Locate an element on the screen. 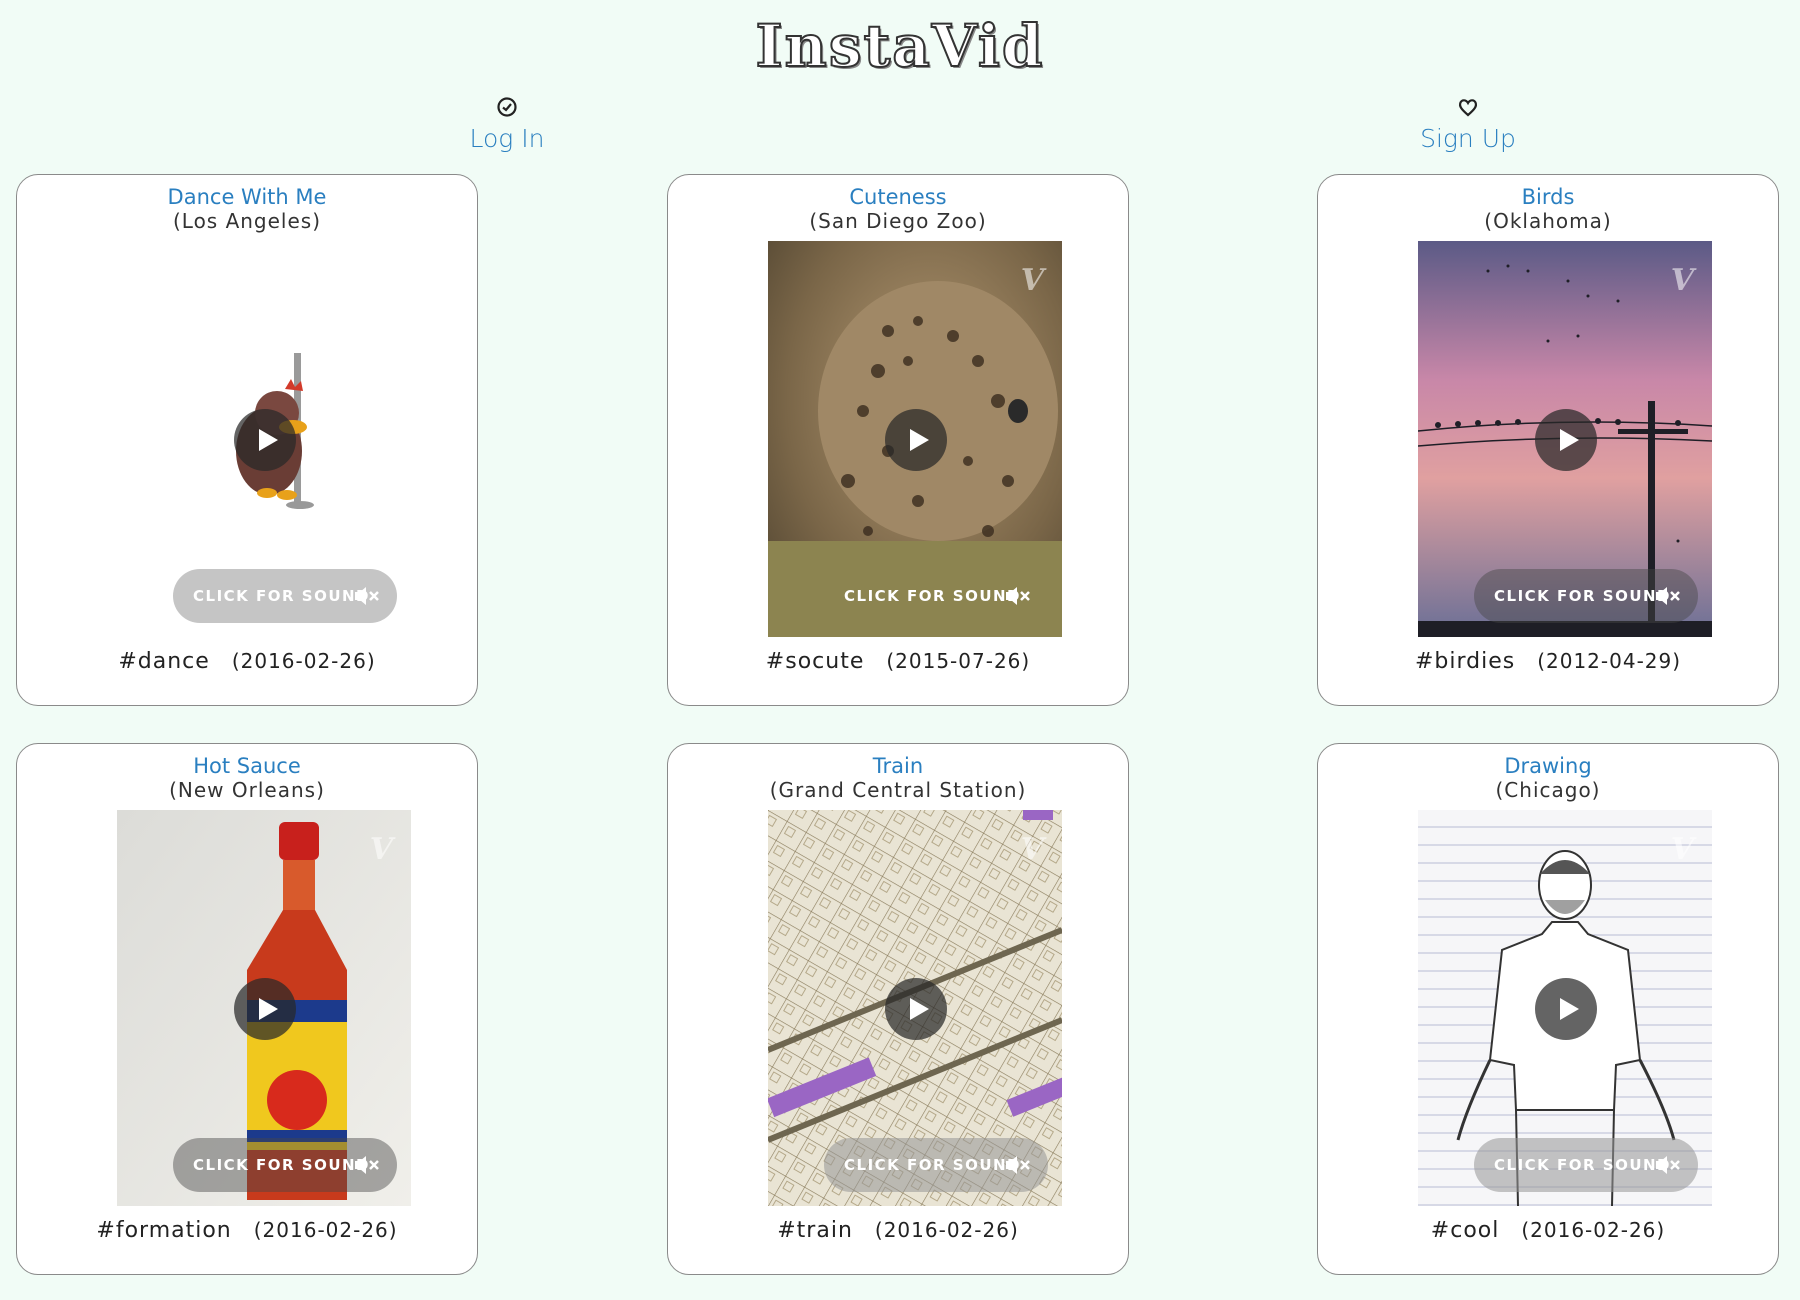  card-date: (2012-04-29) is located at coordinates (1609, 661).